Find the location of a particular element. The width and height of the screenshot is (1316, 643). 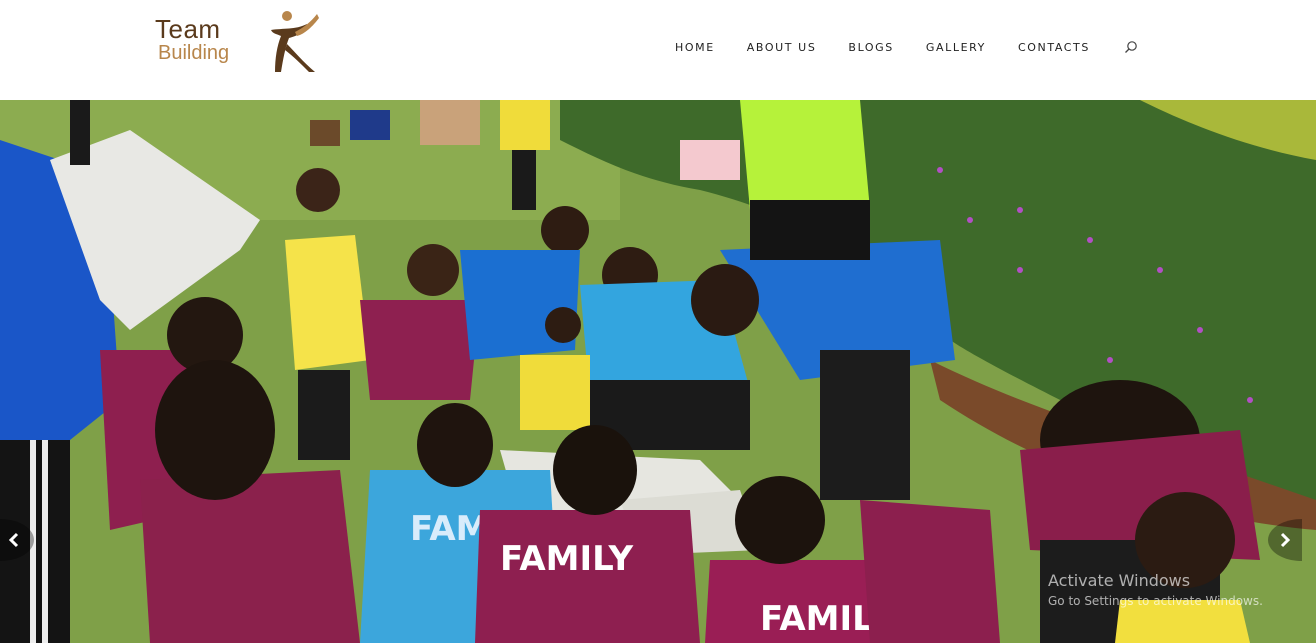

chevron-left-icon is located at coordinates (17, 540).